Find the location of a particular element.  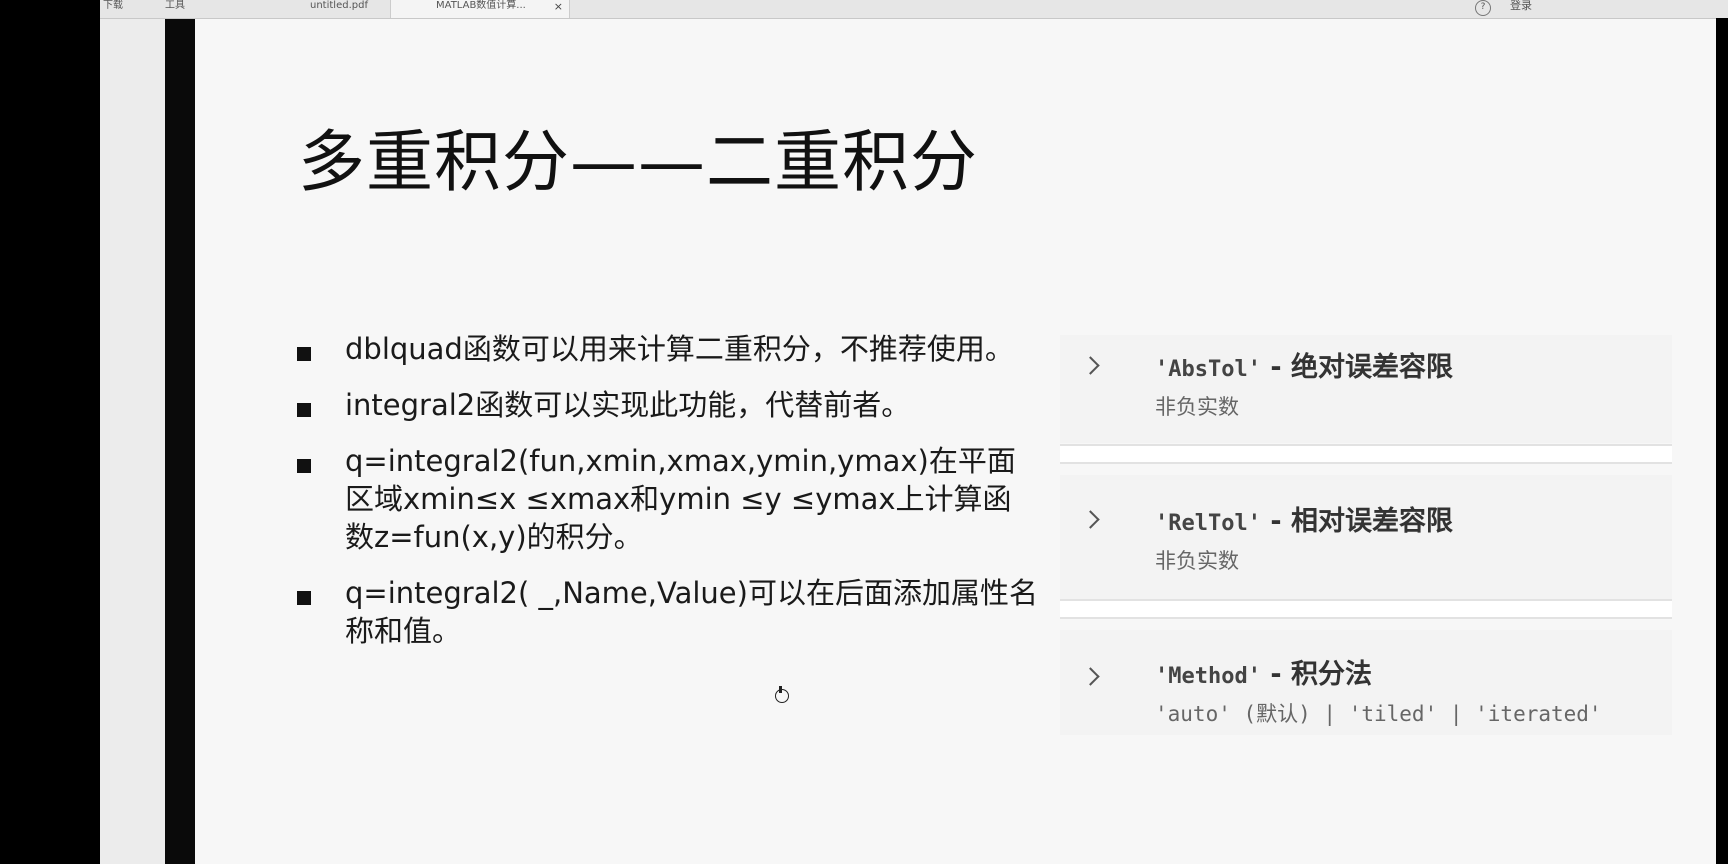

bullet-text: dblquad函数可以用来计算二重积分，不推荐使用。 is located at coordinates (679, 349).